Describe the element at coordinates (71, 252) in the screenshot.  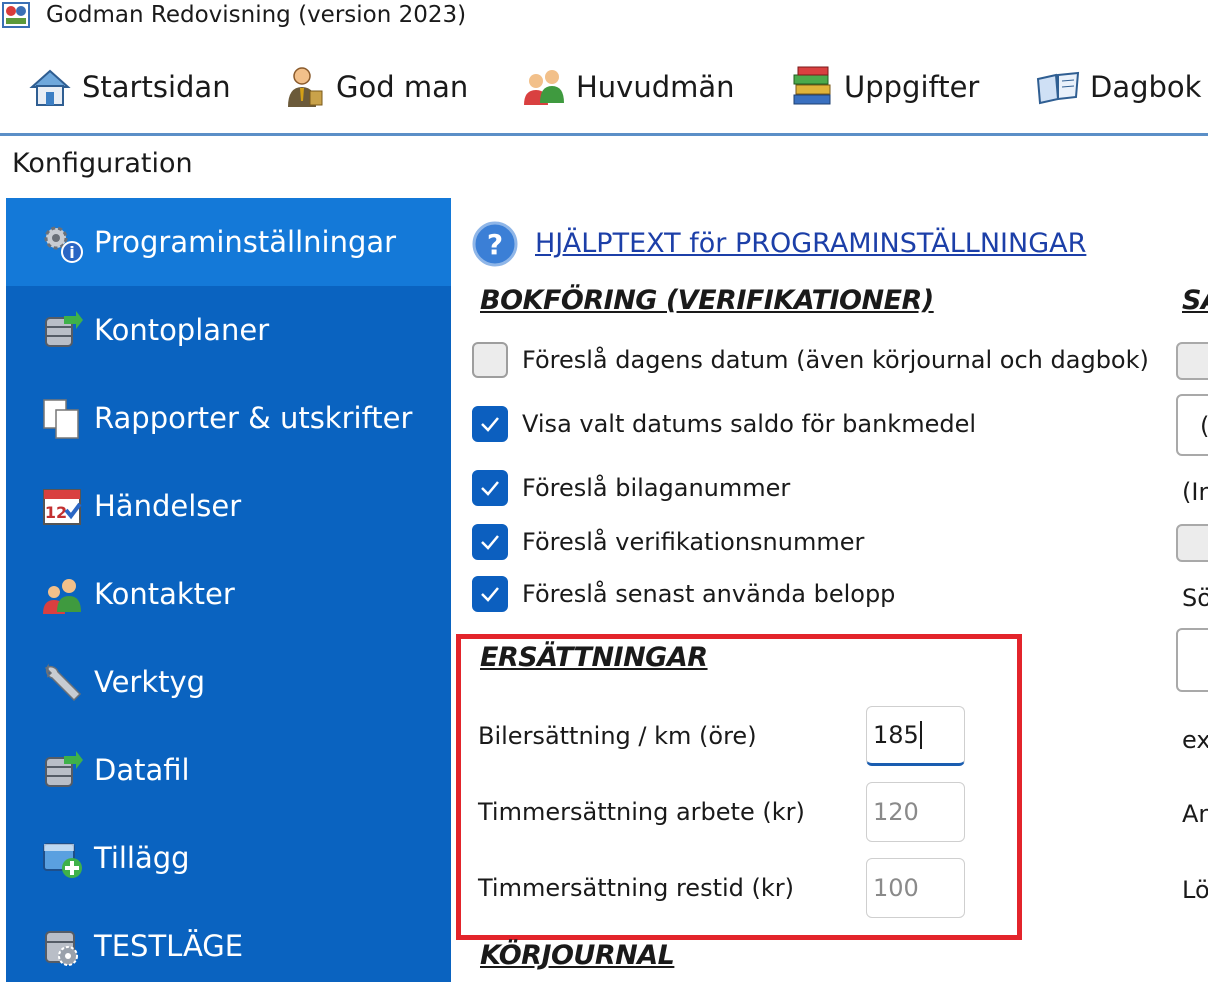
I see `svg-text: i` at that location.